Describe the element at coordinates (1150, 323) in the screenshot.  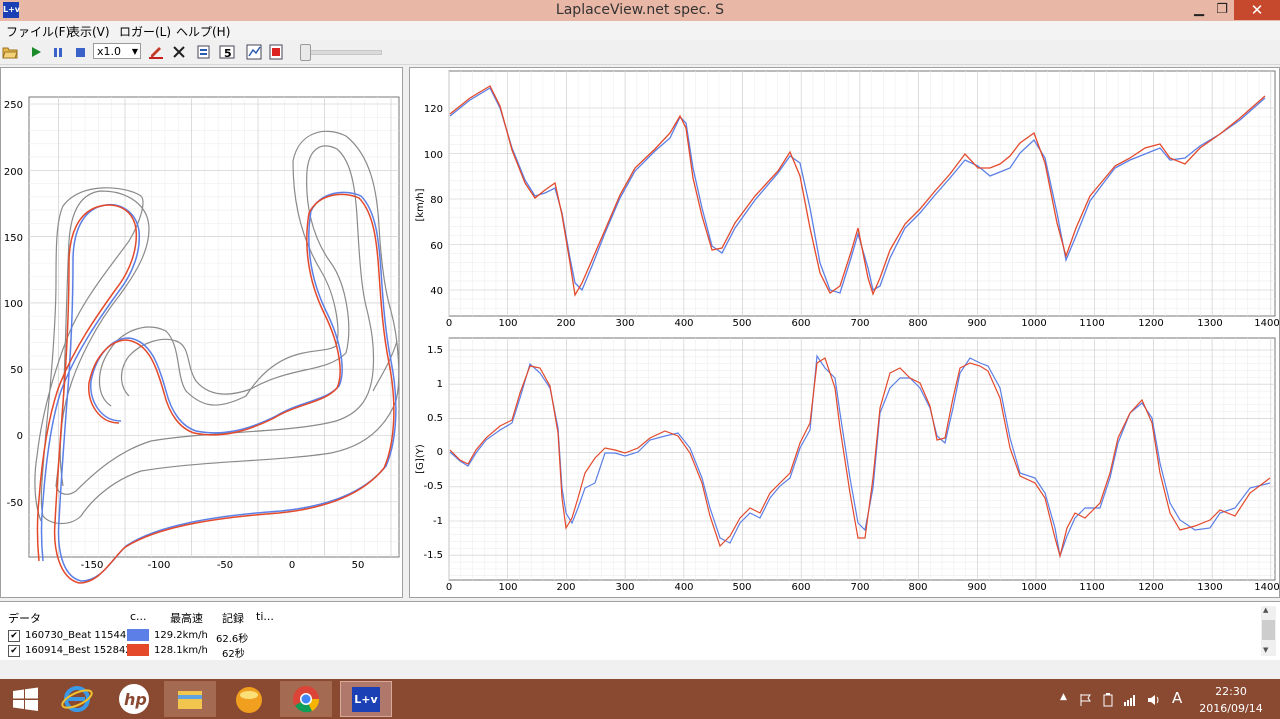
I see `speed-xtick: 1200` at that location.